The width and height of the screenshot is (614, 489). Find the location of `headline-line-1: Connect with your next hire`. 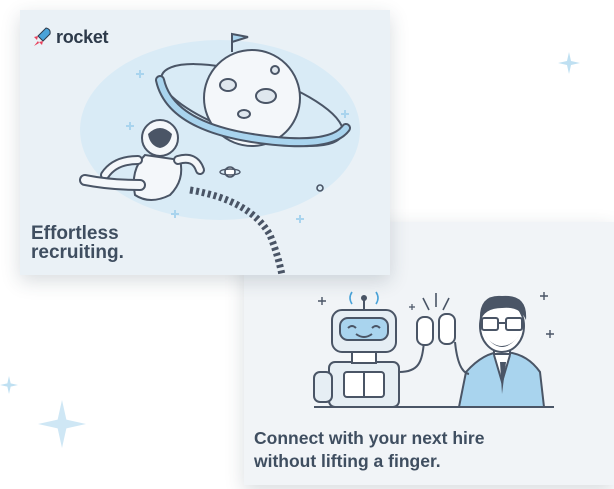

headline-line-1: Connect with your next hire is located at coordinates (369, 438).